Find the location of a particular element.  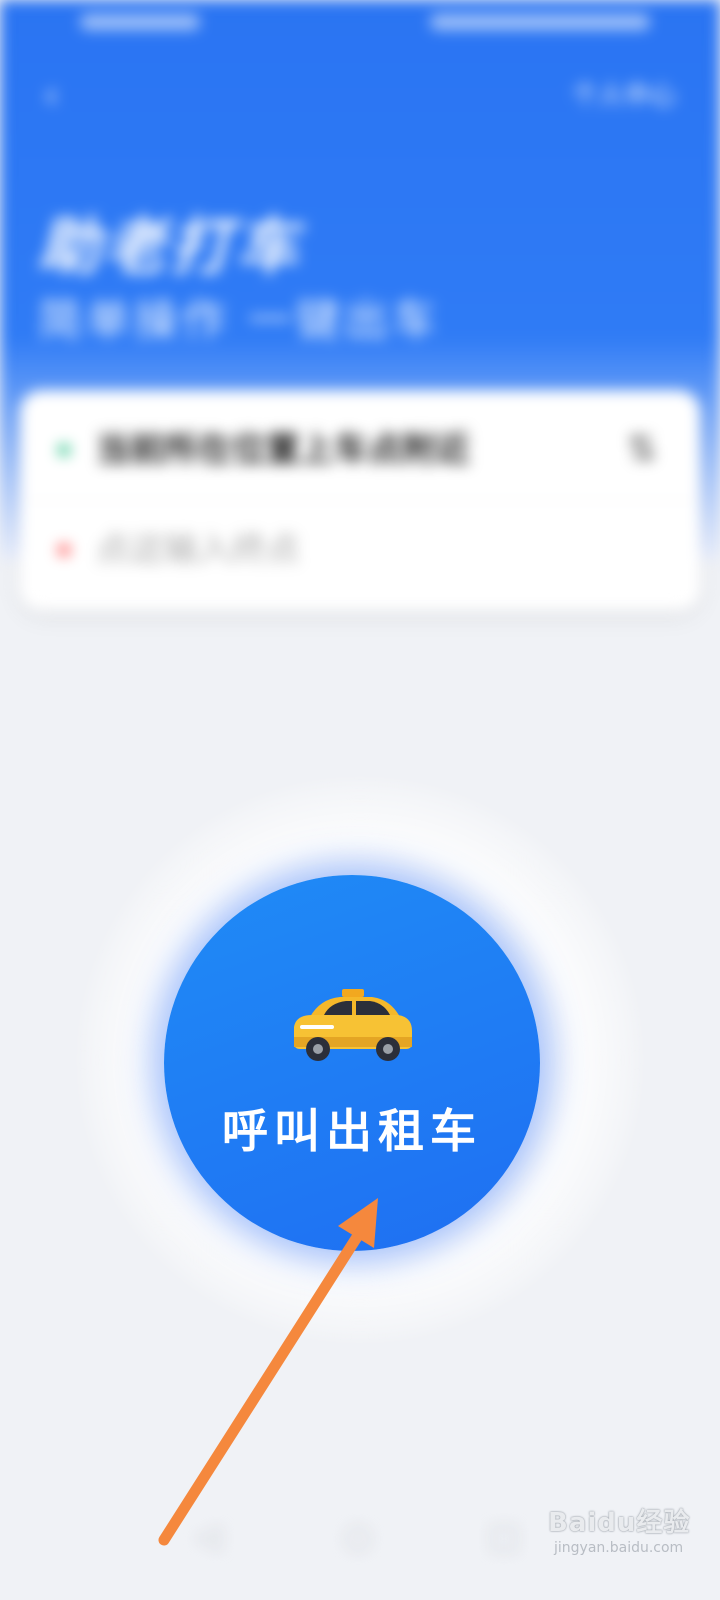

page-subtitle: 简单操作 一键出车 is located at coordinates (239, 320).